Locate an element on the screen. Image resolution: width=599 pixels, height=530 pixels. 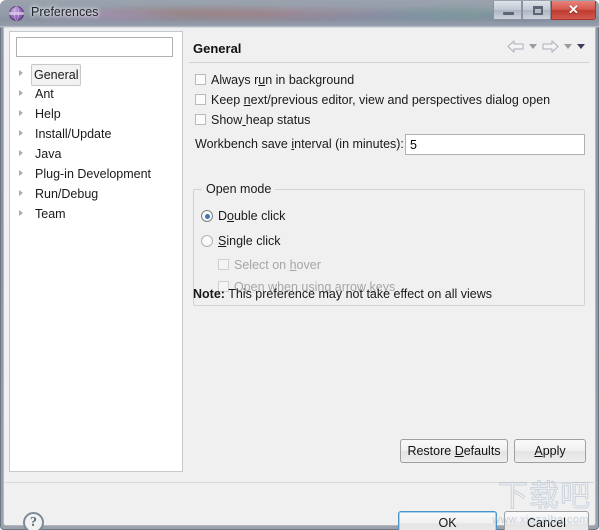
minimize-icon is located at coordinates (508, 13).